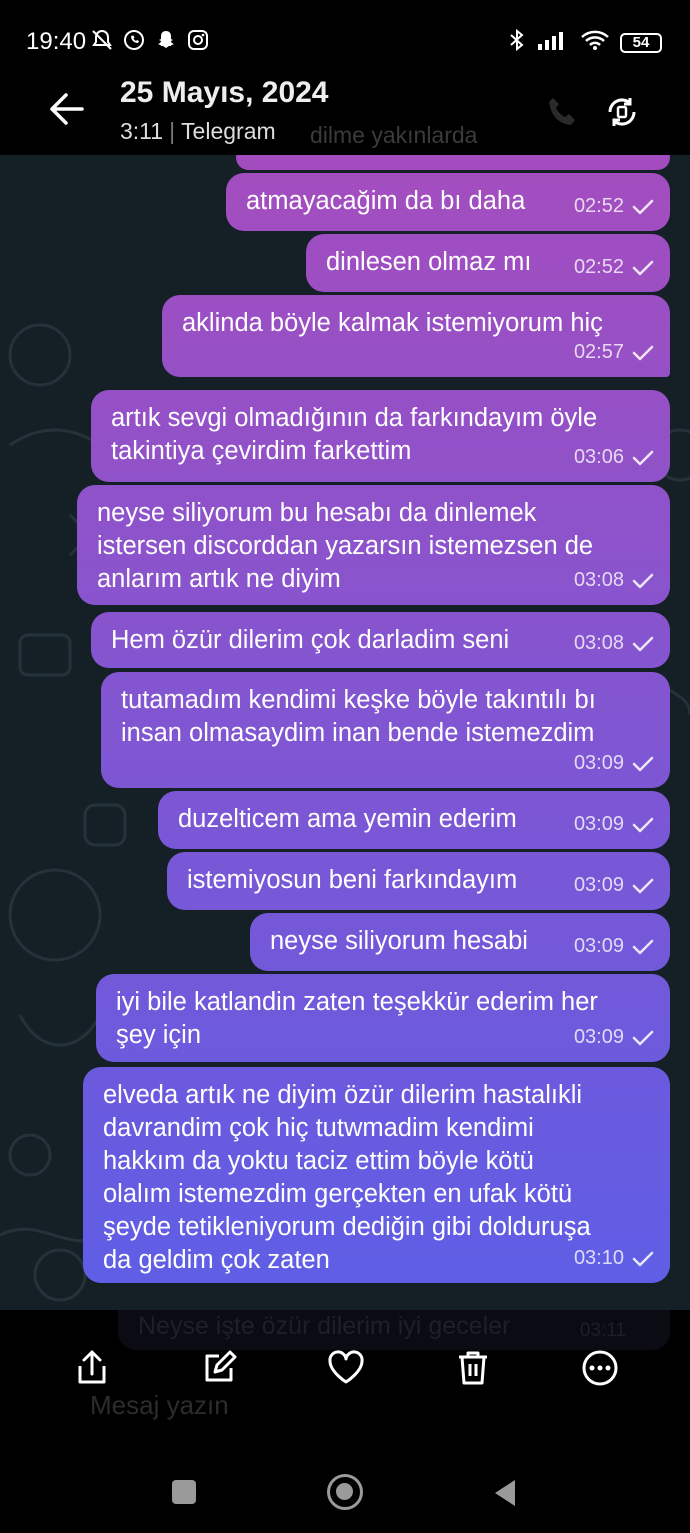 Image resolution: width=690 pixels, height=1533 pixels. Describe the element at coordinates (563, 112) in the screenshot. I see `phone-icon` at that location.